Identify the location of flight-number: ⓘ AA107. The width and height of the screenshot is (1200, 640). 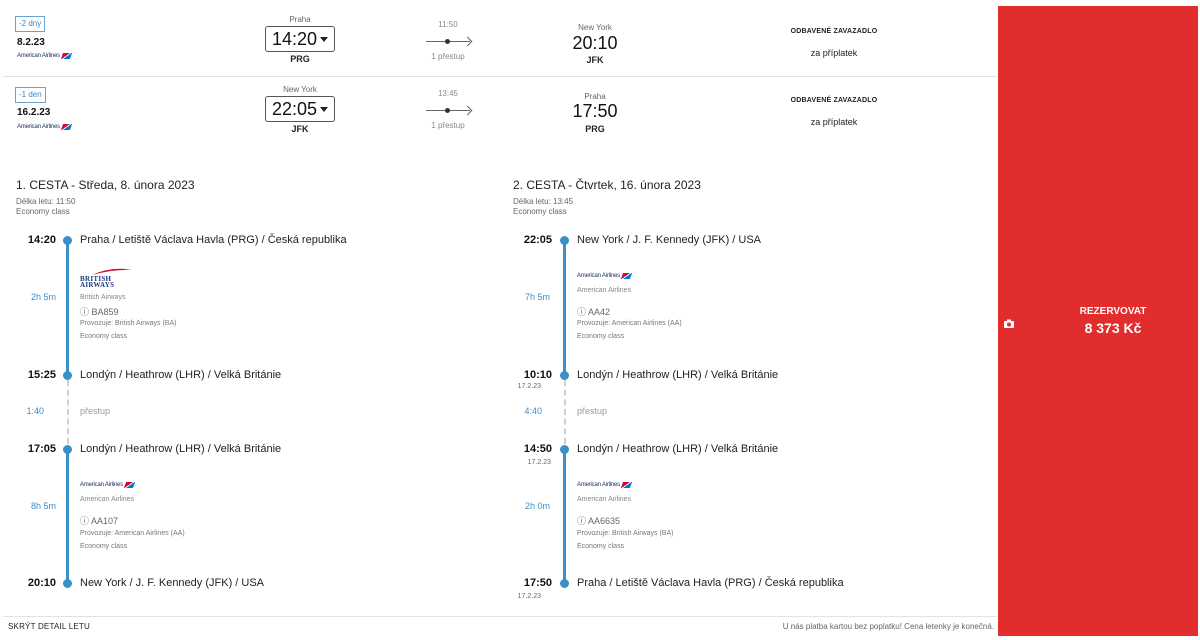
(99, 520).